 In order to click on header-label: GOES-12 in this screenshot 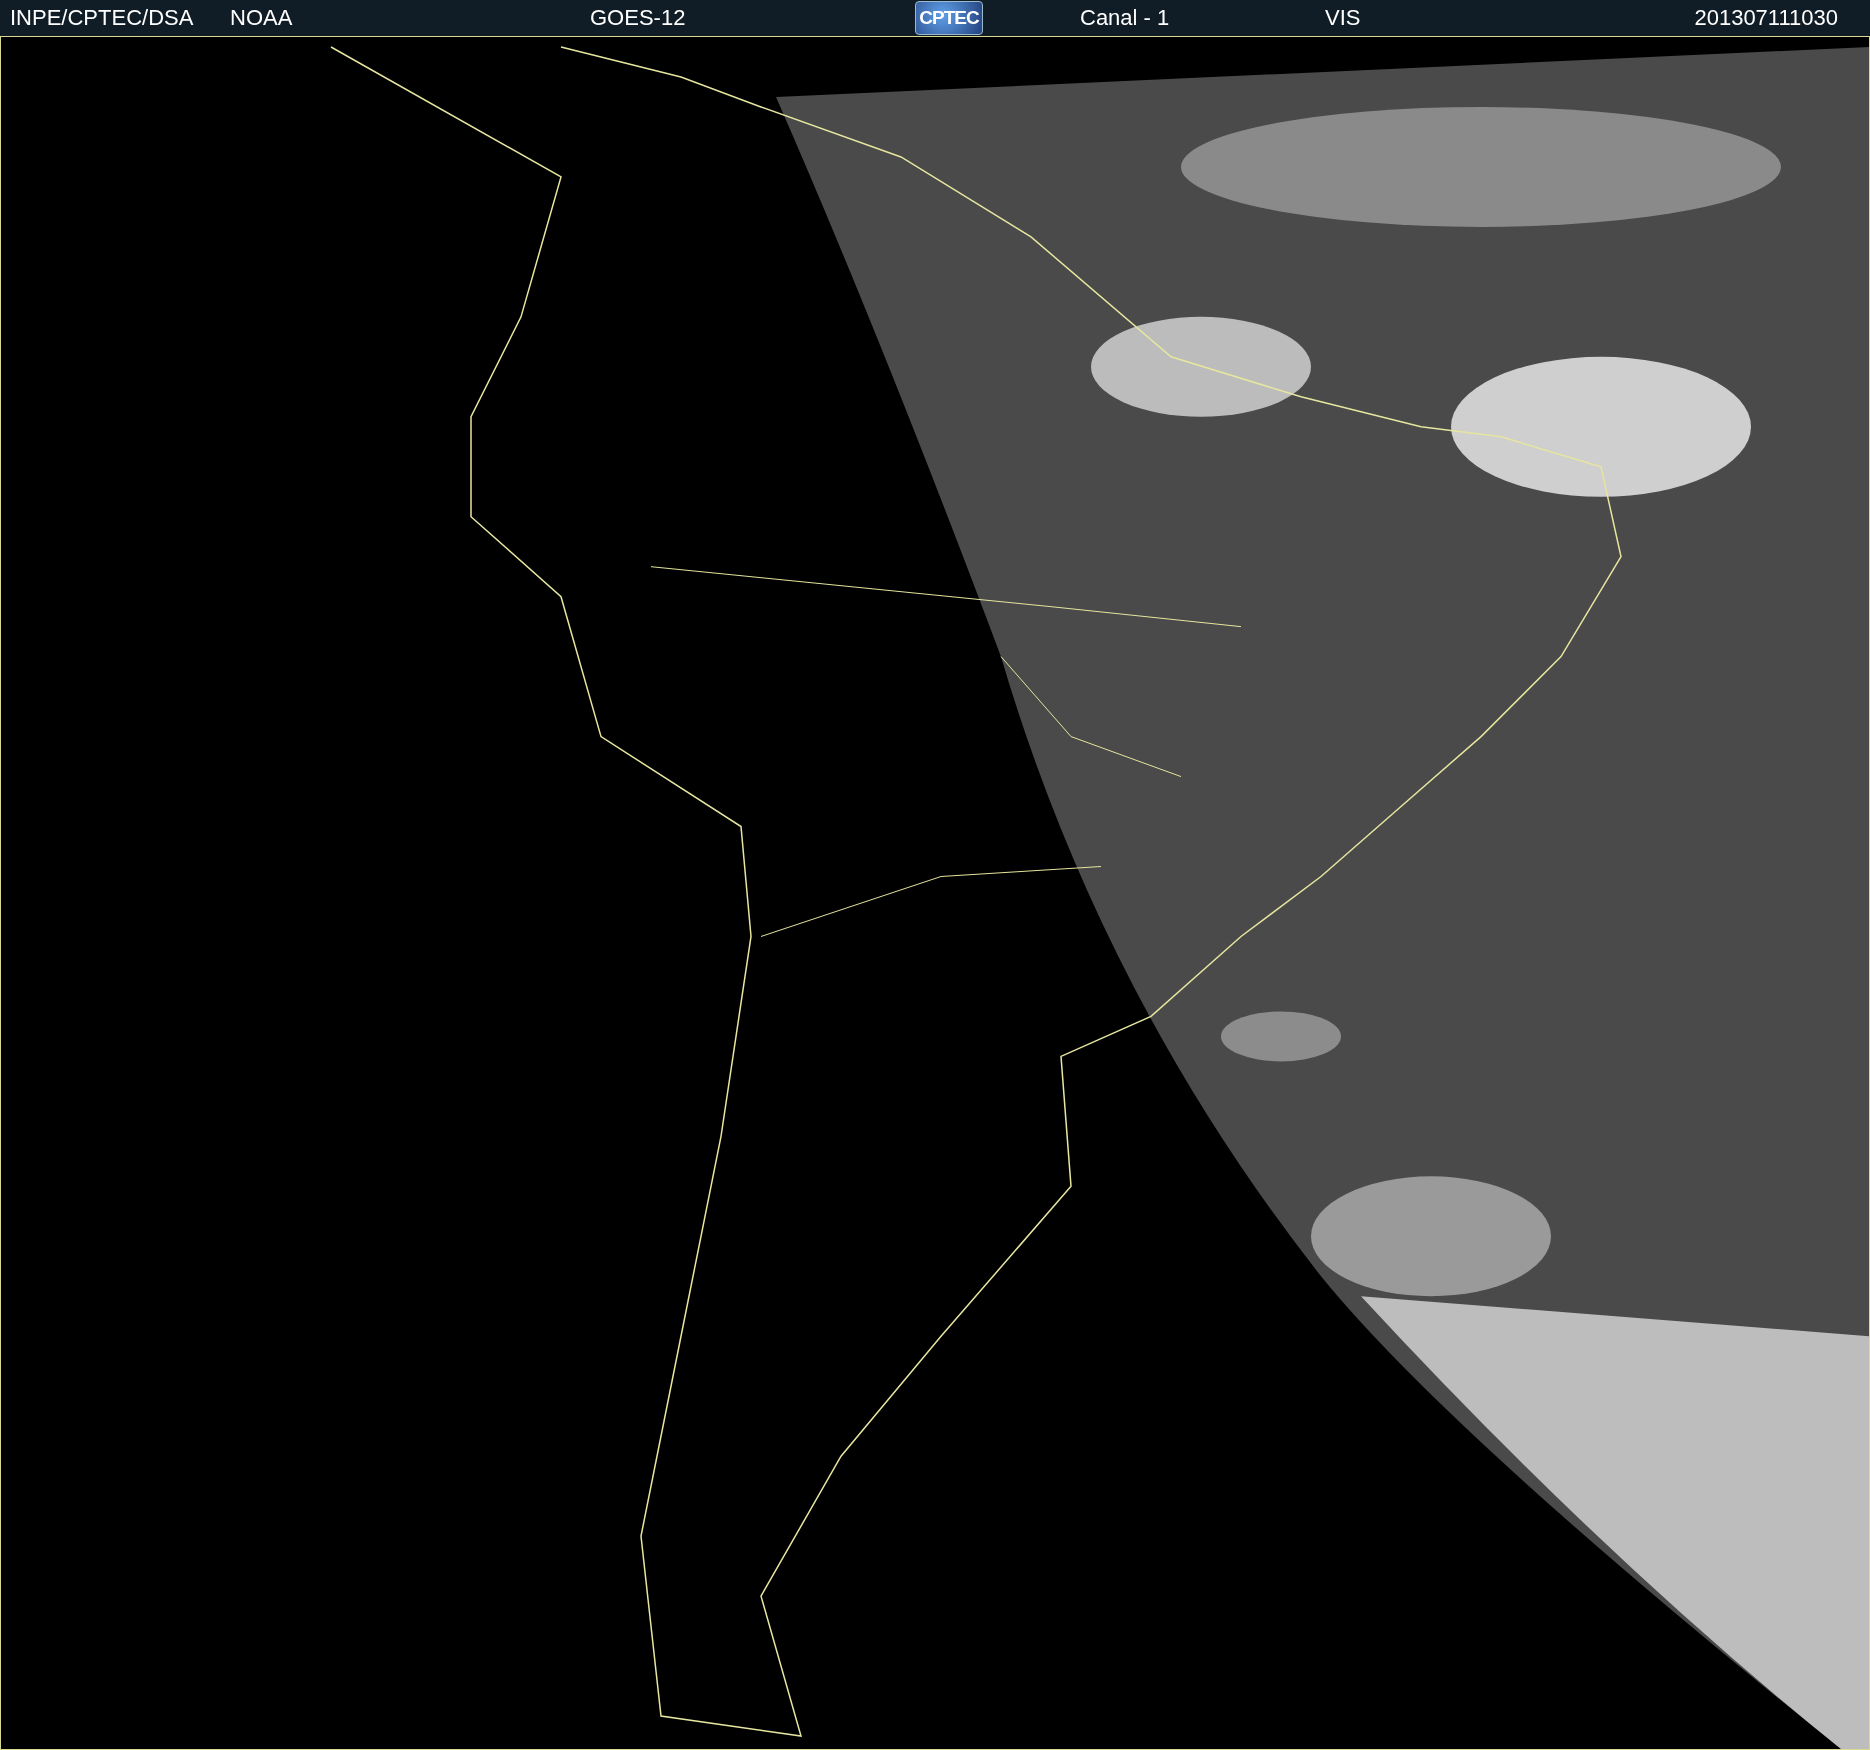, I will do `click(638, 18)`.